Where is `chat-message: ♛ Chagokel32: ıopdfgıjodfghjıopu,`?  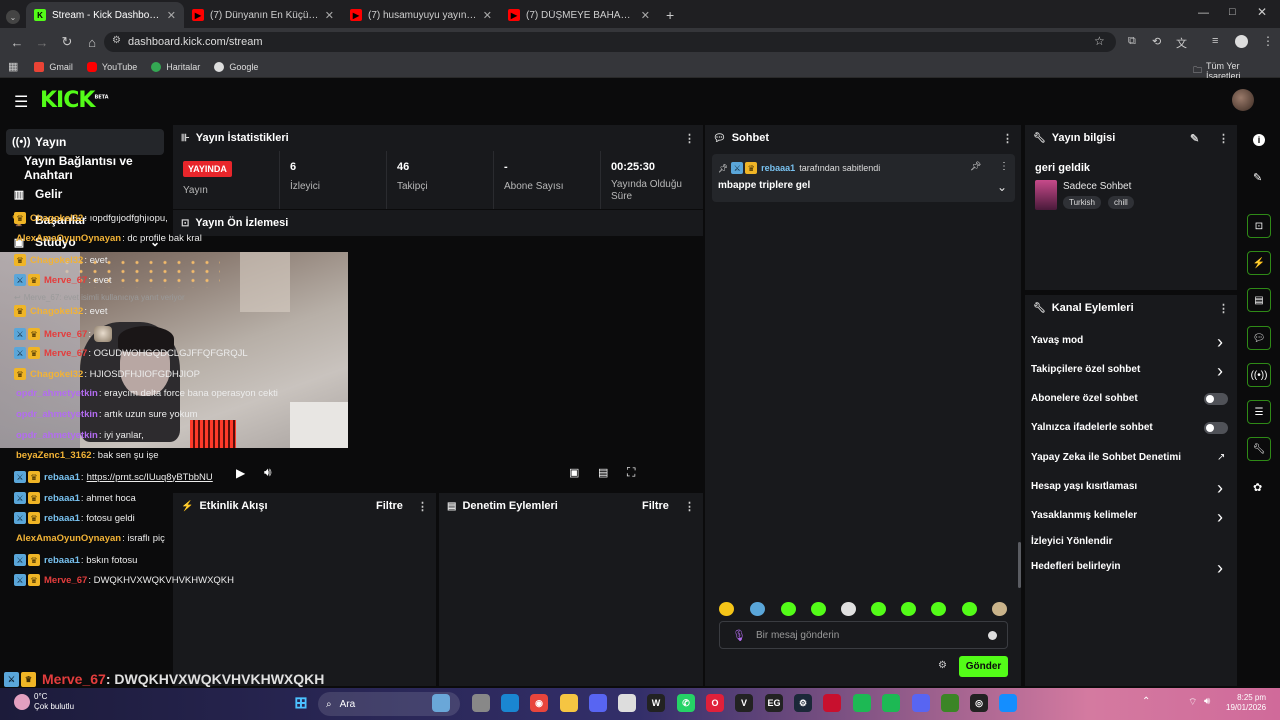
chat-message: ♛ Chagokel32: ıopdfgıjodfghjıopu, is located at coordinates (91, 218).